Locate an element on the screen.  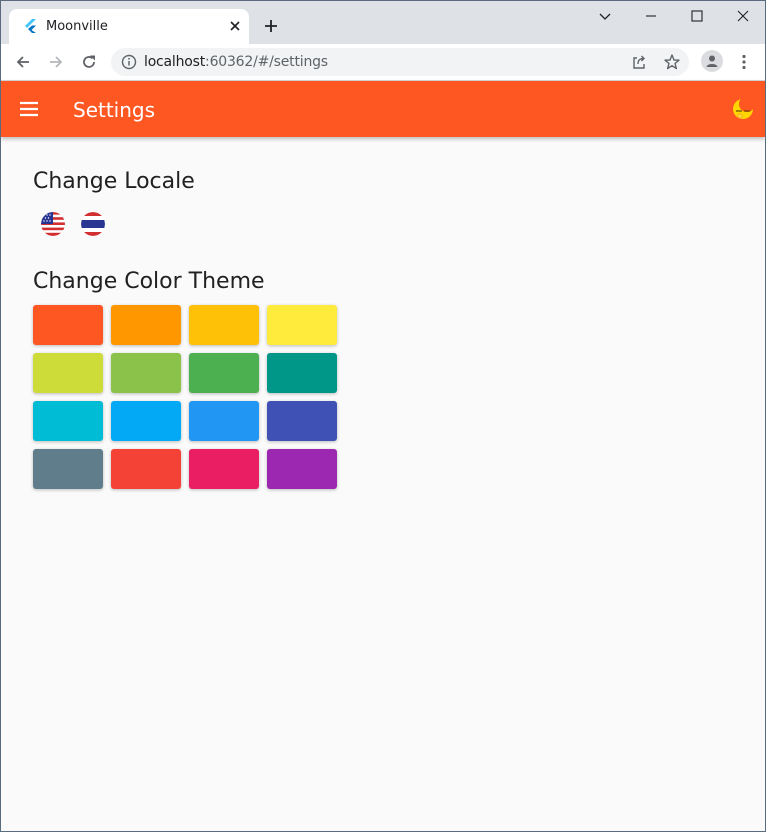
tab-strip: Moonville is located at coordinates (383, 22).